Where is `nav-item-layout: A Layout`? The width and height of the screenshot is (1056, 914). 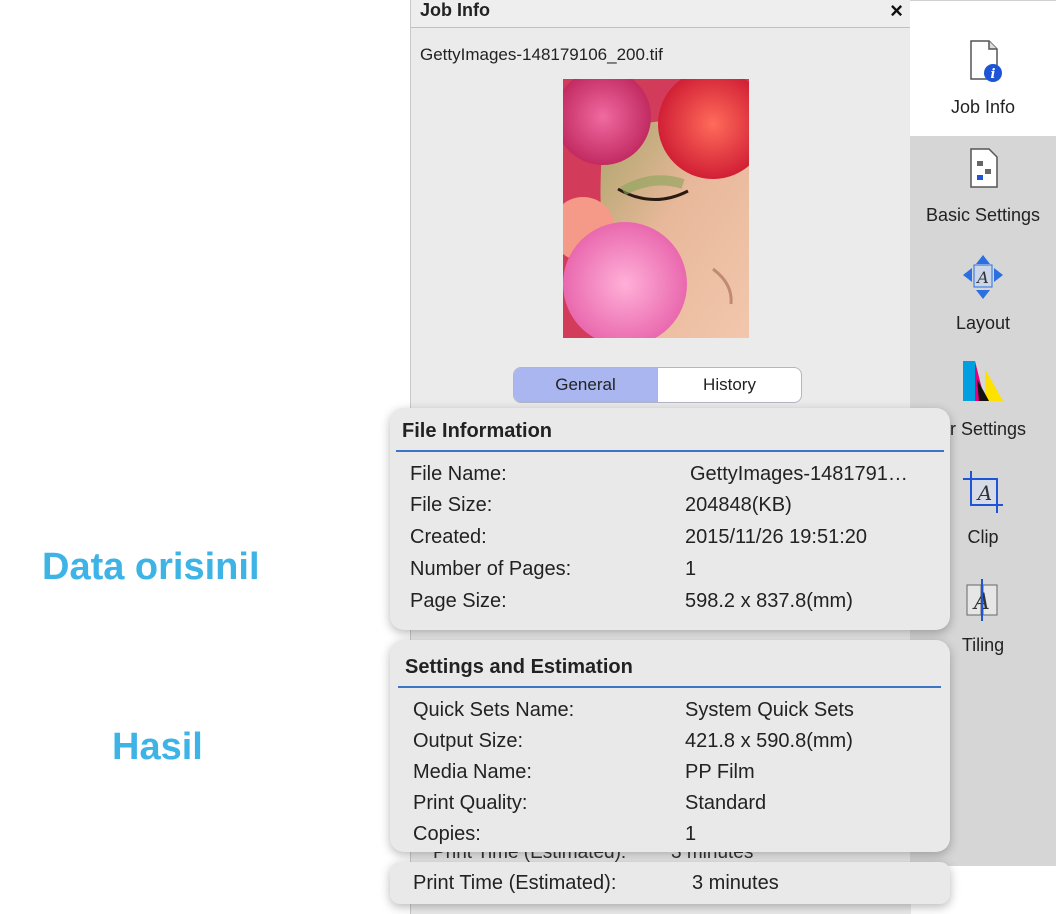 nav-item-layout: A Layout is located at coordinates (983, 307).